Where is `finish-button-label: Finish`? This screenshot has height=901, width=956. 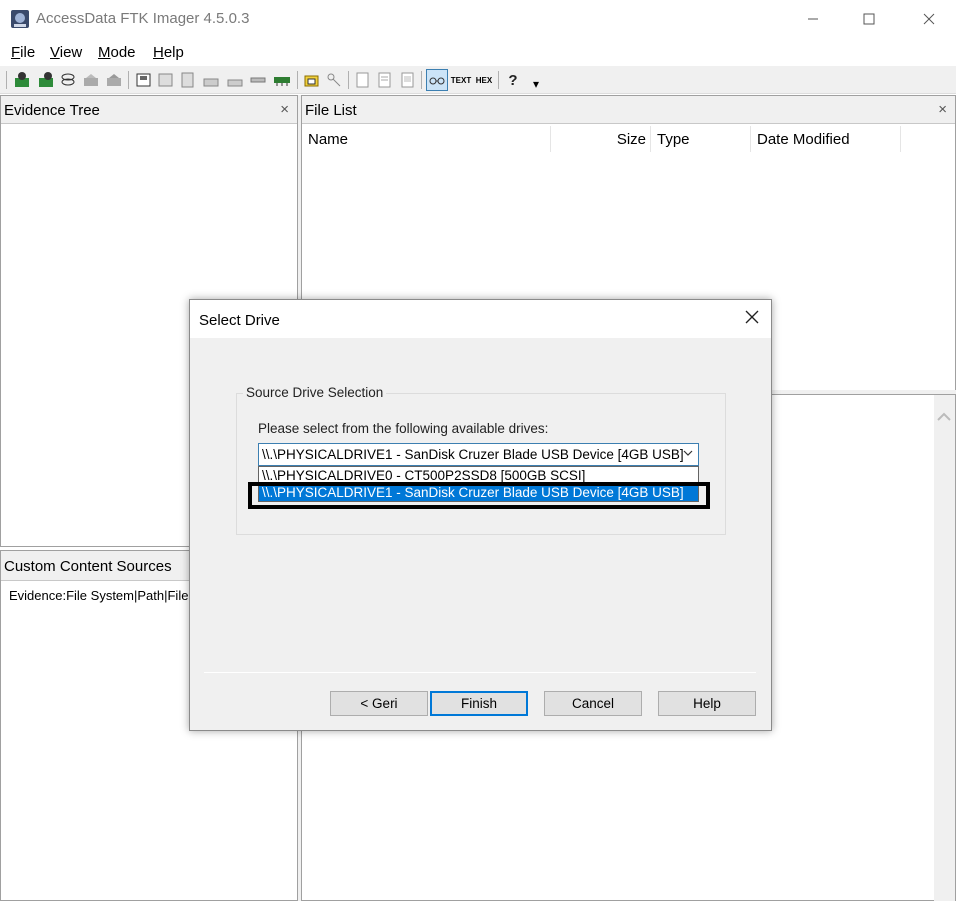 finish-button-label: Finish is located at coordinates (478, 703).